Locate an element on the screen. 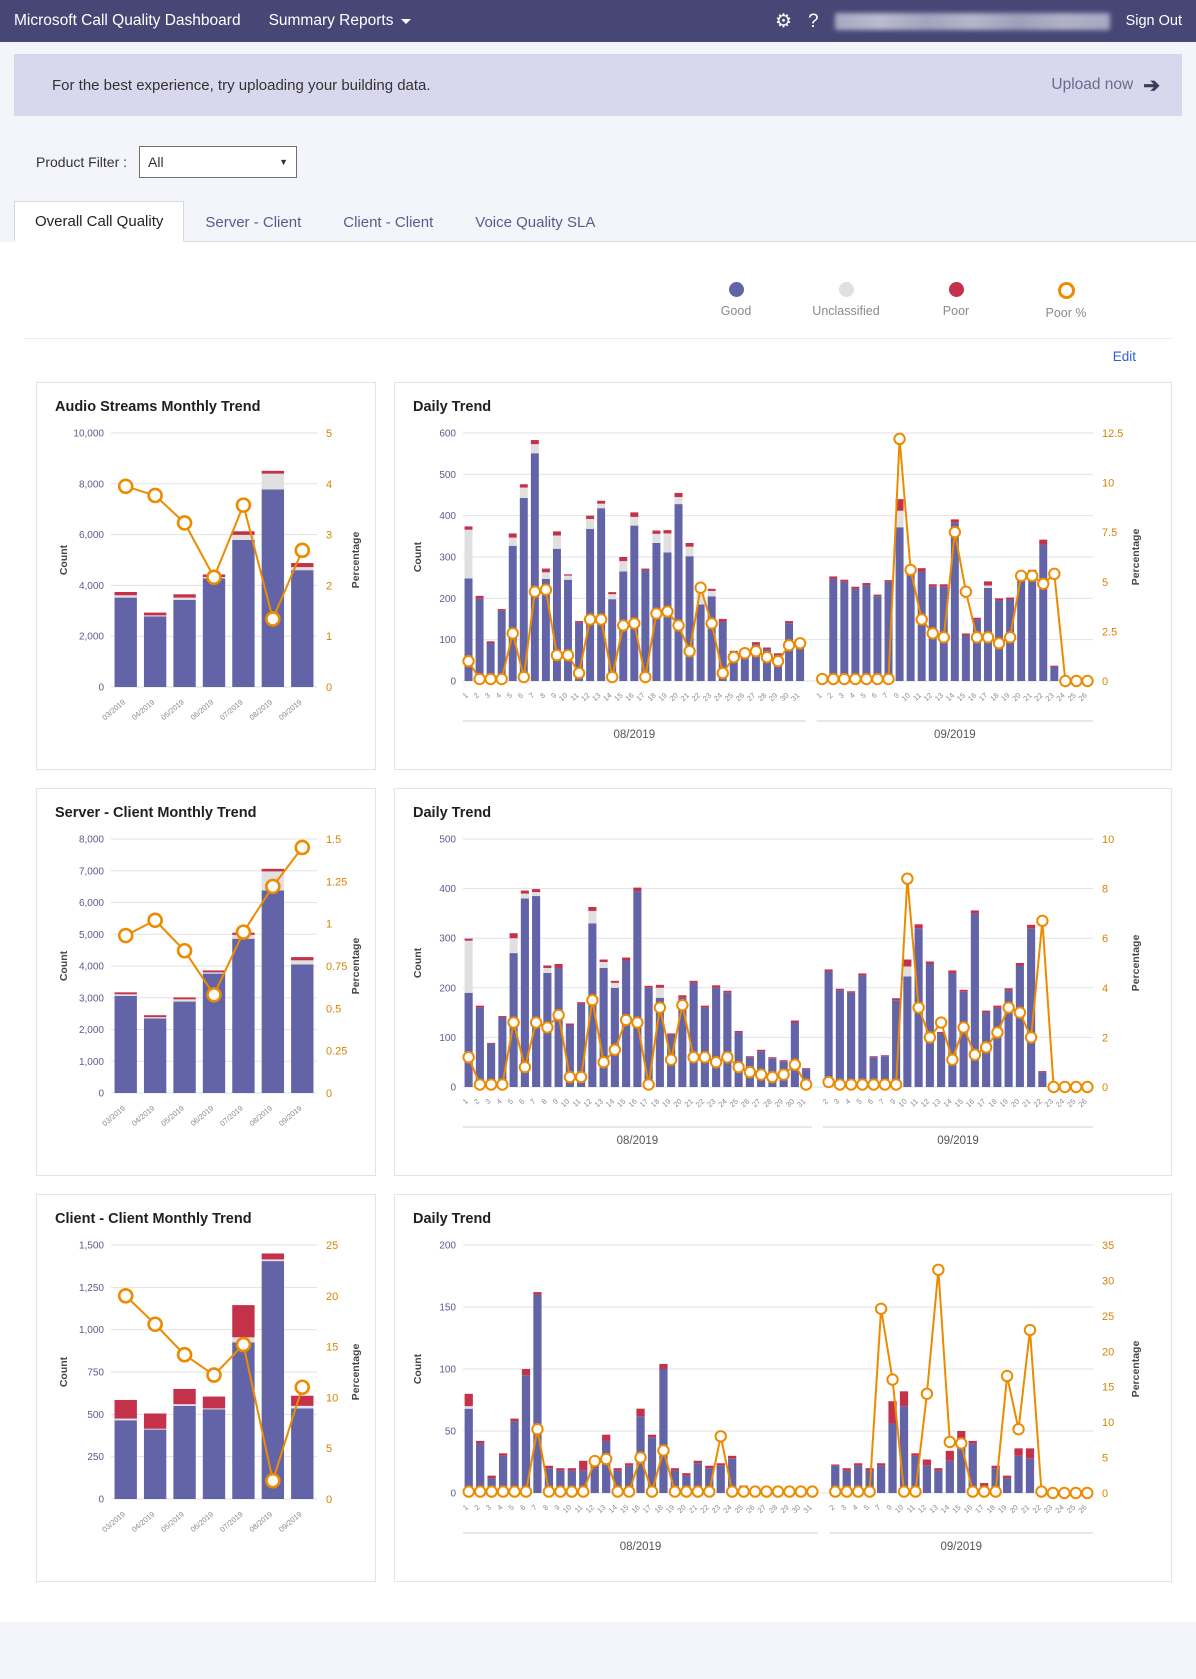  legend-item-unclassified: Unclassified is located at coordinates (846, 300).